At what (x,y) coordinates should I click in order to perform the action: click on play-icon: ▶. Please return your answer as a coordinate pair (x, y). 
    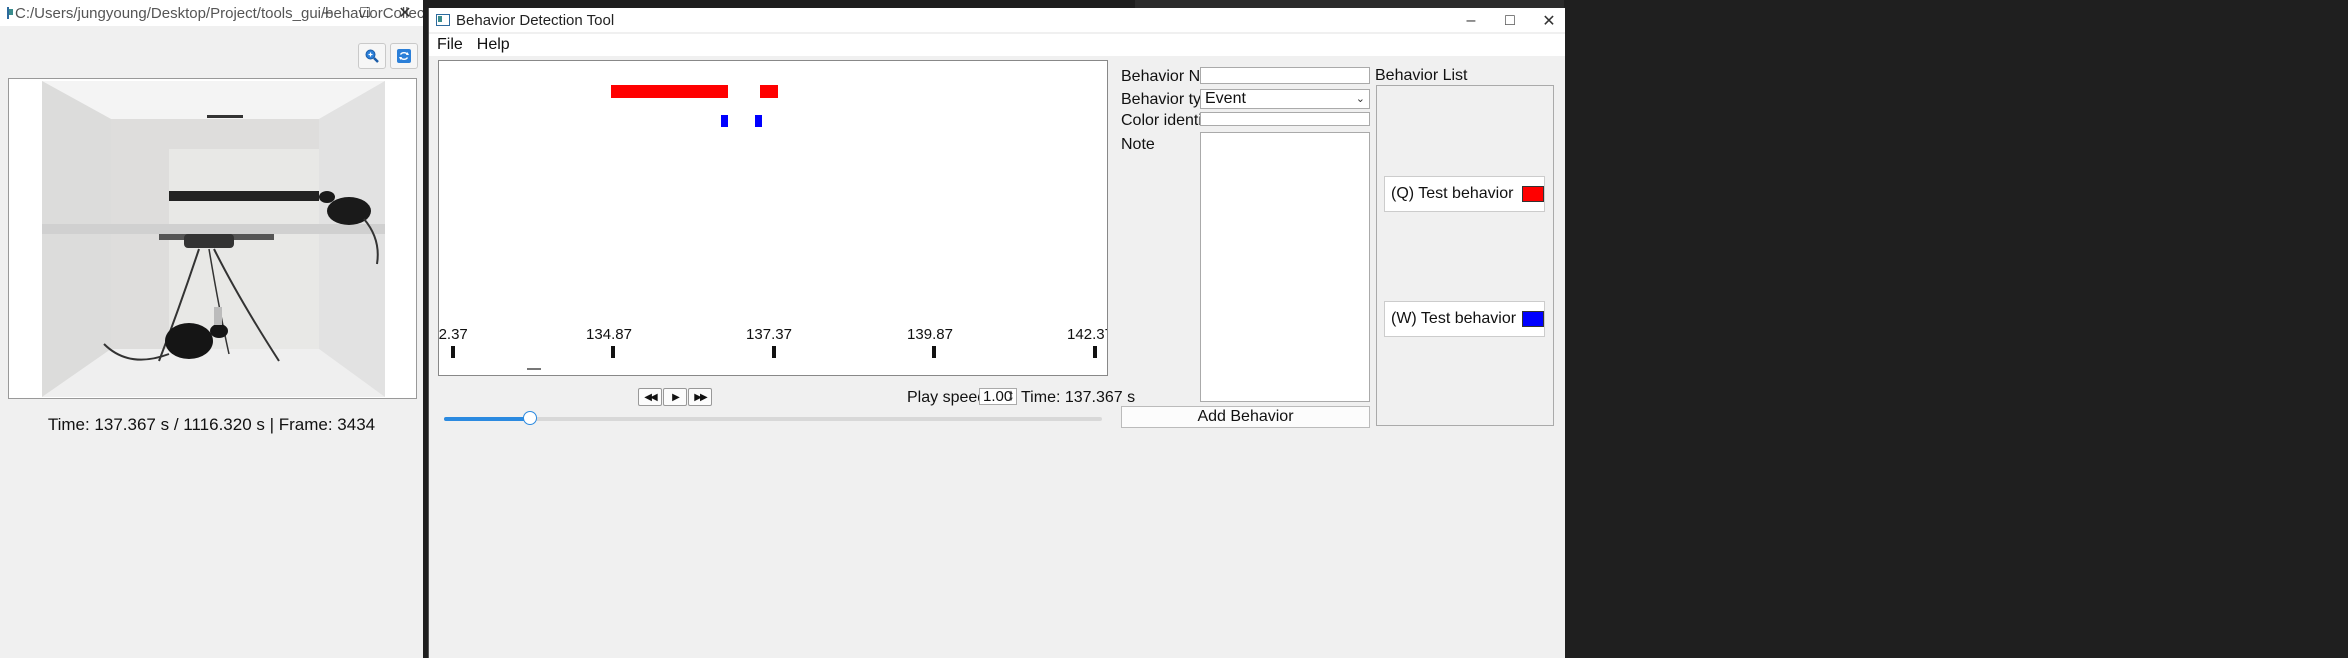
    Looking at the image, I should click on (676, 397).